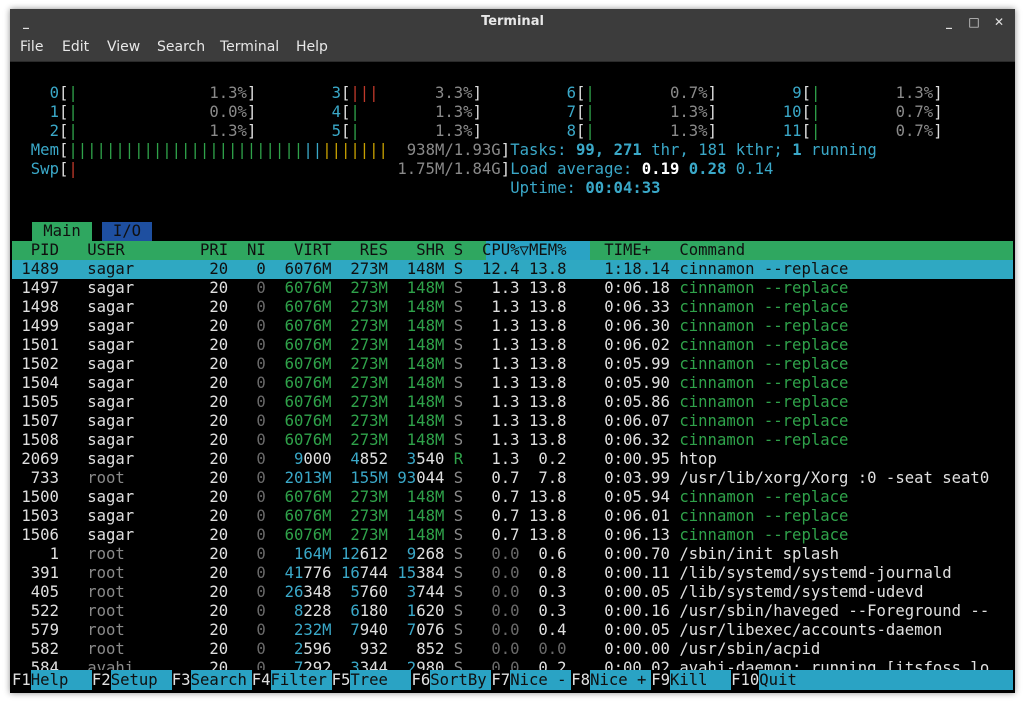 The width and height of the screenshot is (1026, 703). Describe the element at coordinates (461, 680) in the screenshot. I see `fkey-f6-label: SortBy` at that location.